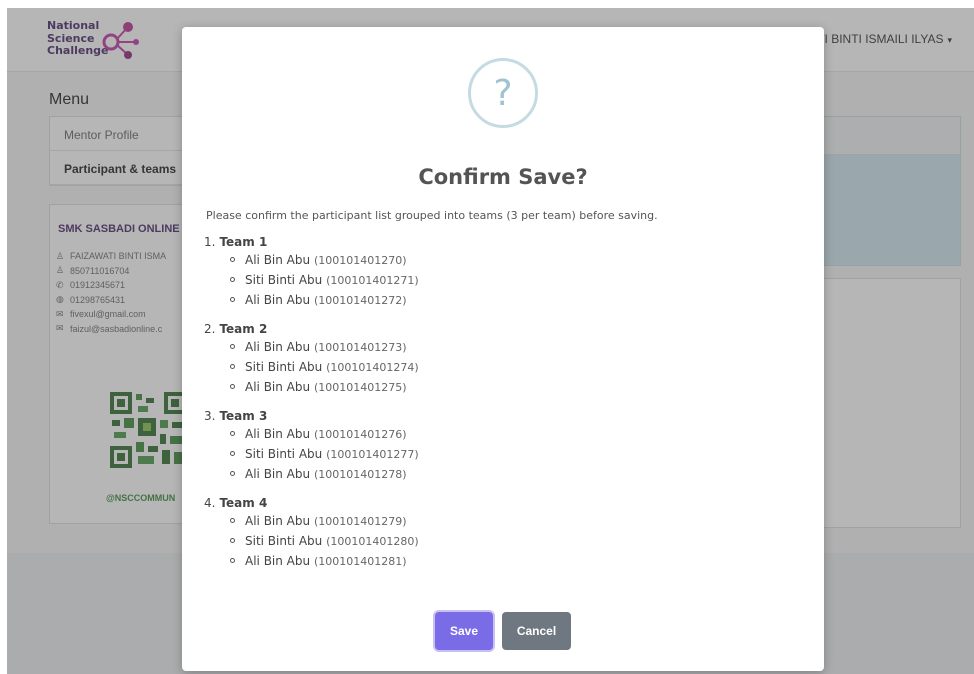 This screenshot has width=974, height=674. Describe the element at coordinates (512, 367) in the screenshot. I see `team-member: Siti Binti Abu (100101401274)` at that location.